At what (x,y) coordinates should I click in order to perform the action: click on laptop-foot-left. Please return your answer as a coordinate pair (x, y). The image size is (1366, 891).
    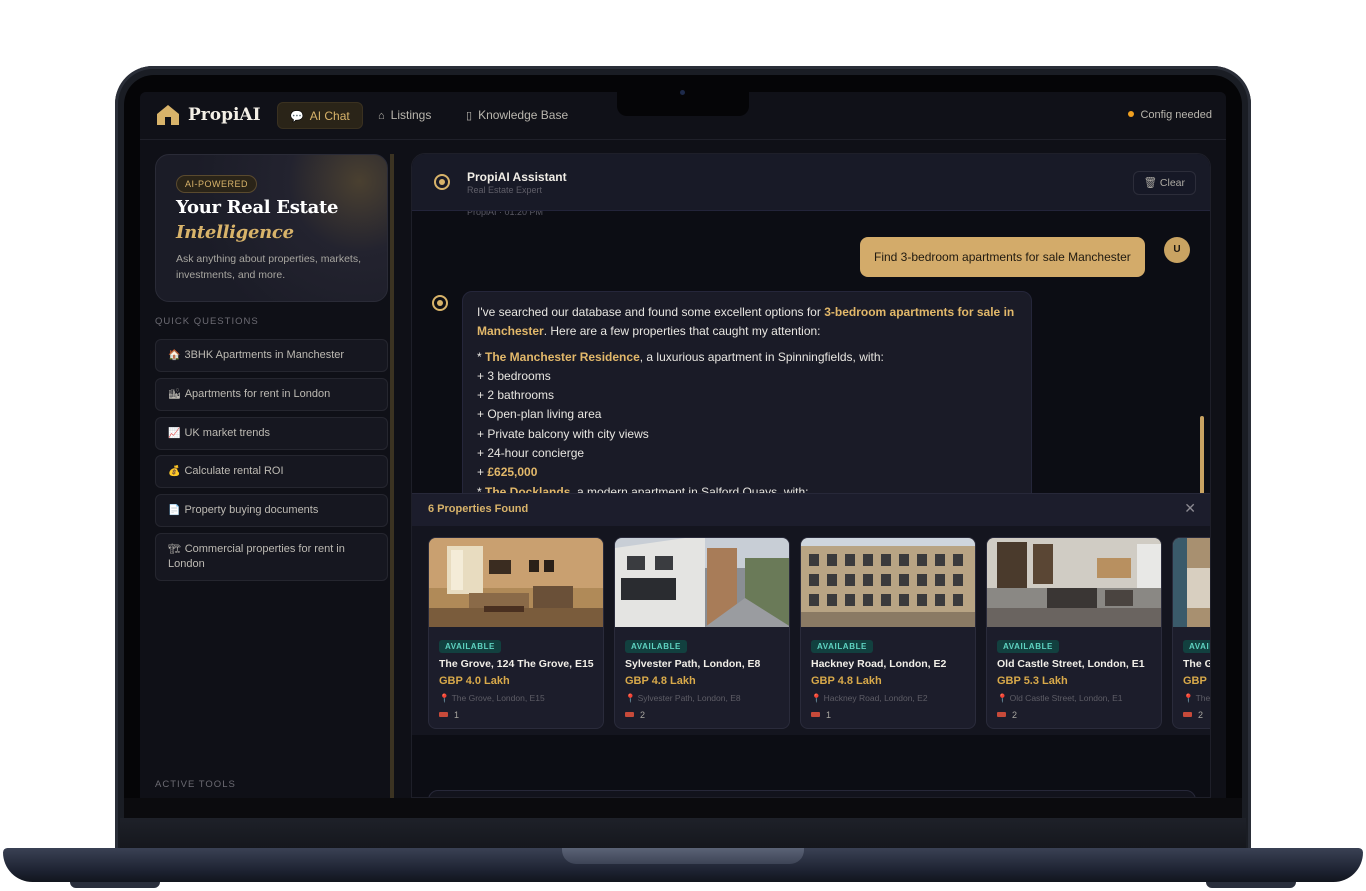
    Looking at the image, I should click on (115, 885).